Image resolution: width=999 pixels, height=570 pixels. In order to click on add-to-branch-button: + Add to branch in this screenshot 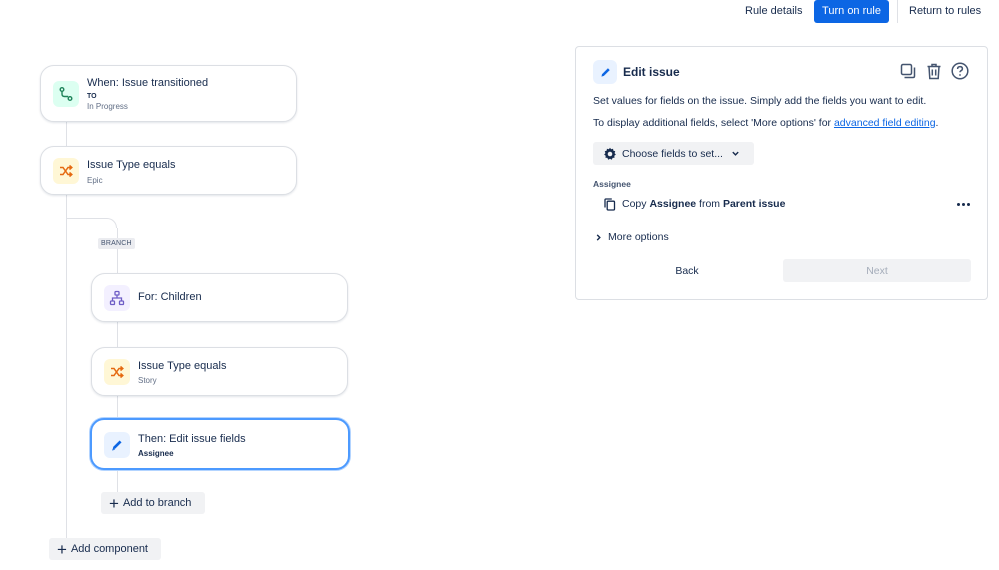, I will do `click(153, 503)`.